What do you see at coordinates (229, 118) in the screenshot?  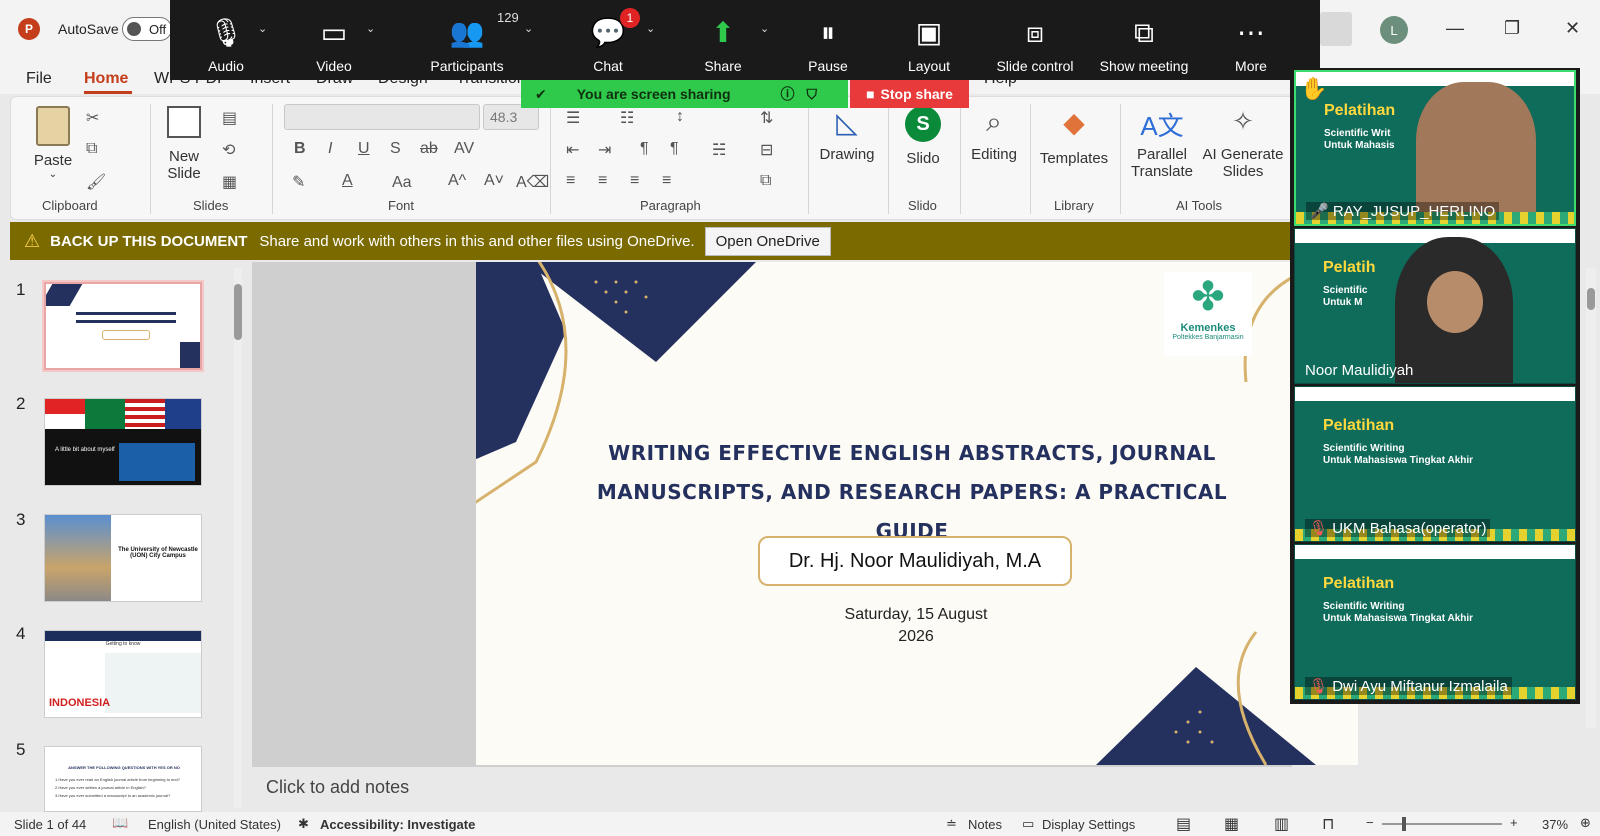 I see `layout-icon: ▤` at bounding box center [229, 118].